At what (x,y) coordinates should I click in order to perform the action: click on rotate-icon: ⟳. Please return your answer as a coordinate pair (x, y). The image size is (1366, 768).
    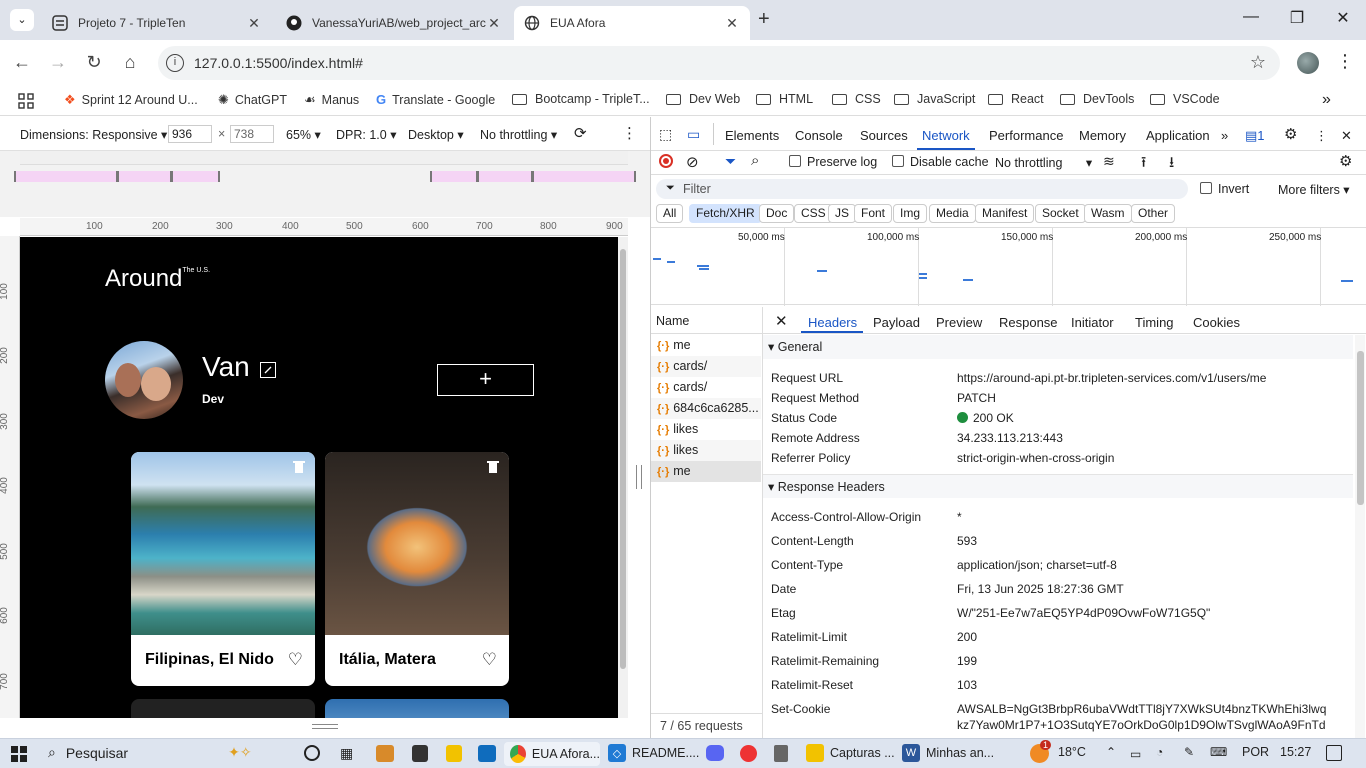
    Looking at the image, I should click on (580, 133).